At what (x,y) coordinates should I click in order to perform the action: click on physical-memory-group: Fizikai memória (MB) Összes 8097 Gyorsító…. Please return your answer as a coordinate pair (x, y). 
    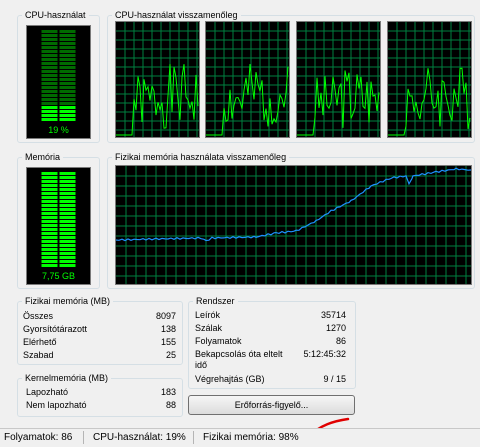
    Looking at the image, I should click on (100, 330).